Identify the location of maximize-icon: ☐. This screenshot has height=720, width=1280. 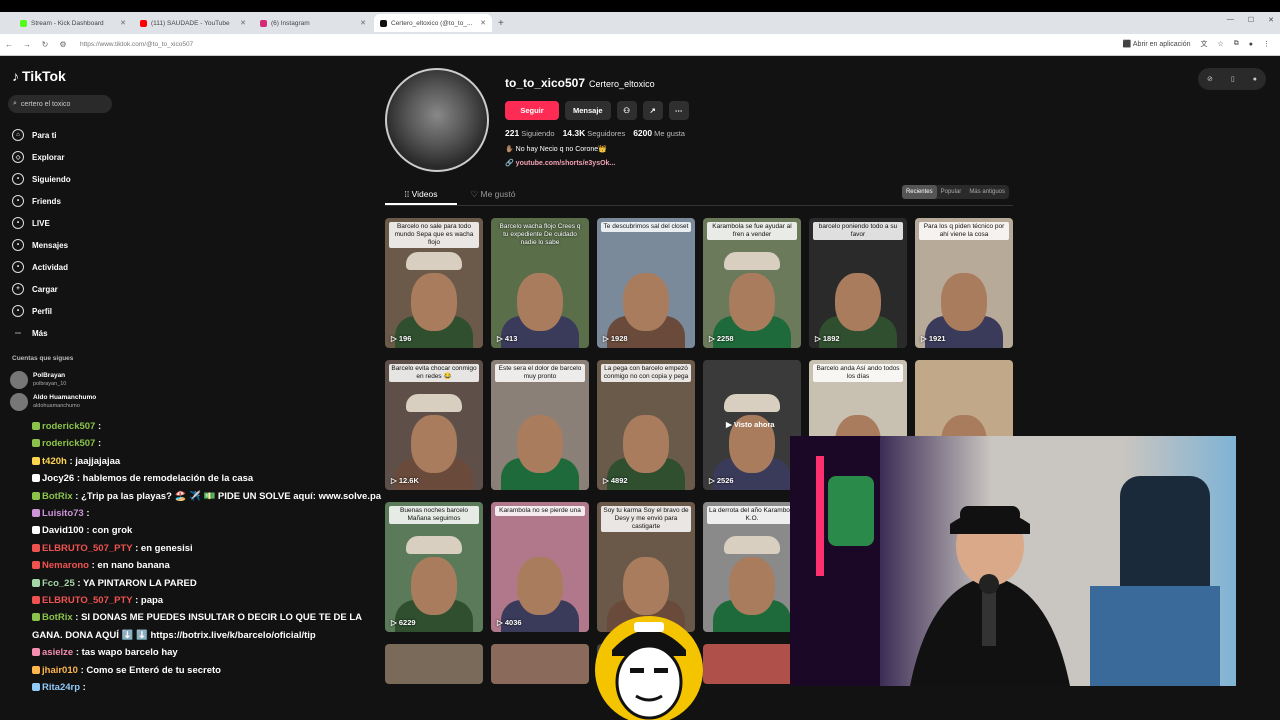
(1251, 20).